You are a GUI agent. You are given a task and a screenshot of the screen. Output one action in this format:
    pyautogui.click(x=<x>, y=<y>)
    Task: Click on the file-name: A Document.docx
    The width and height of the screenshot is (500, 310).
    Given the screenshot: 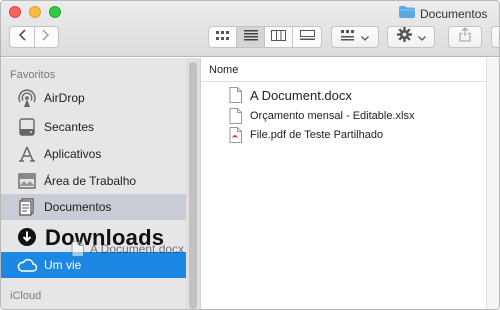 What is the action you would take?
    pyautogui.click(x=301, y=95)
    